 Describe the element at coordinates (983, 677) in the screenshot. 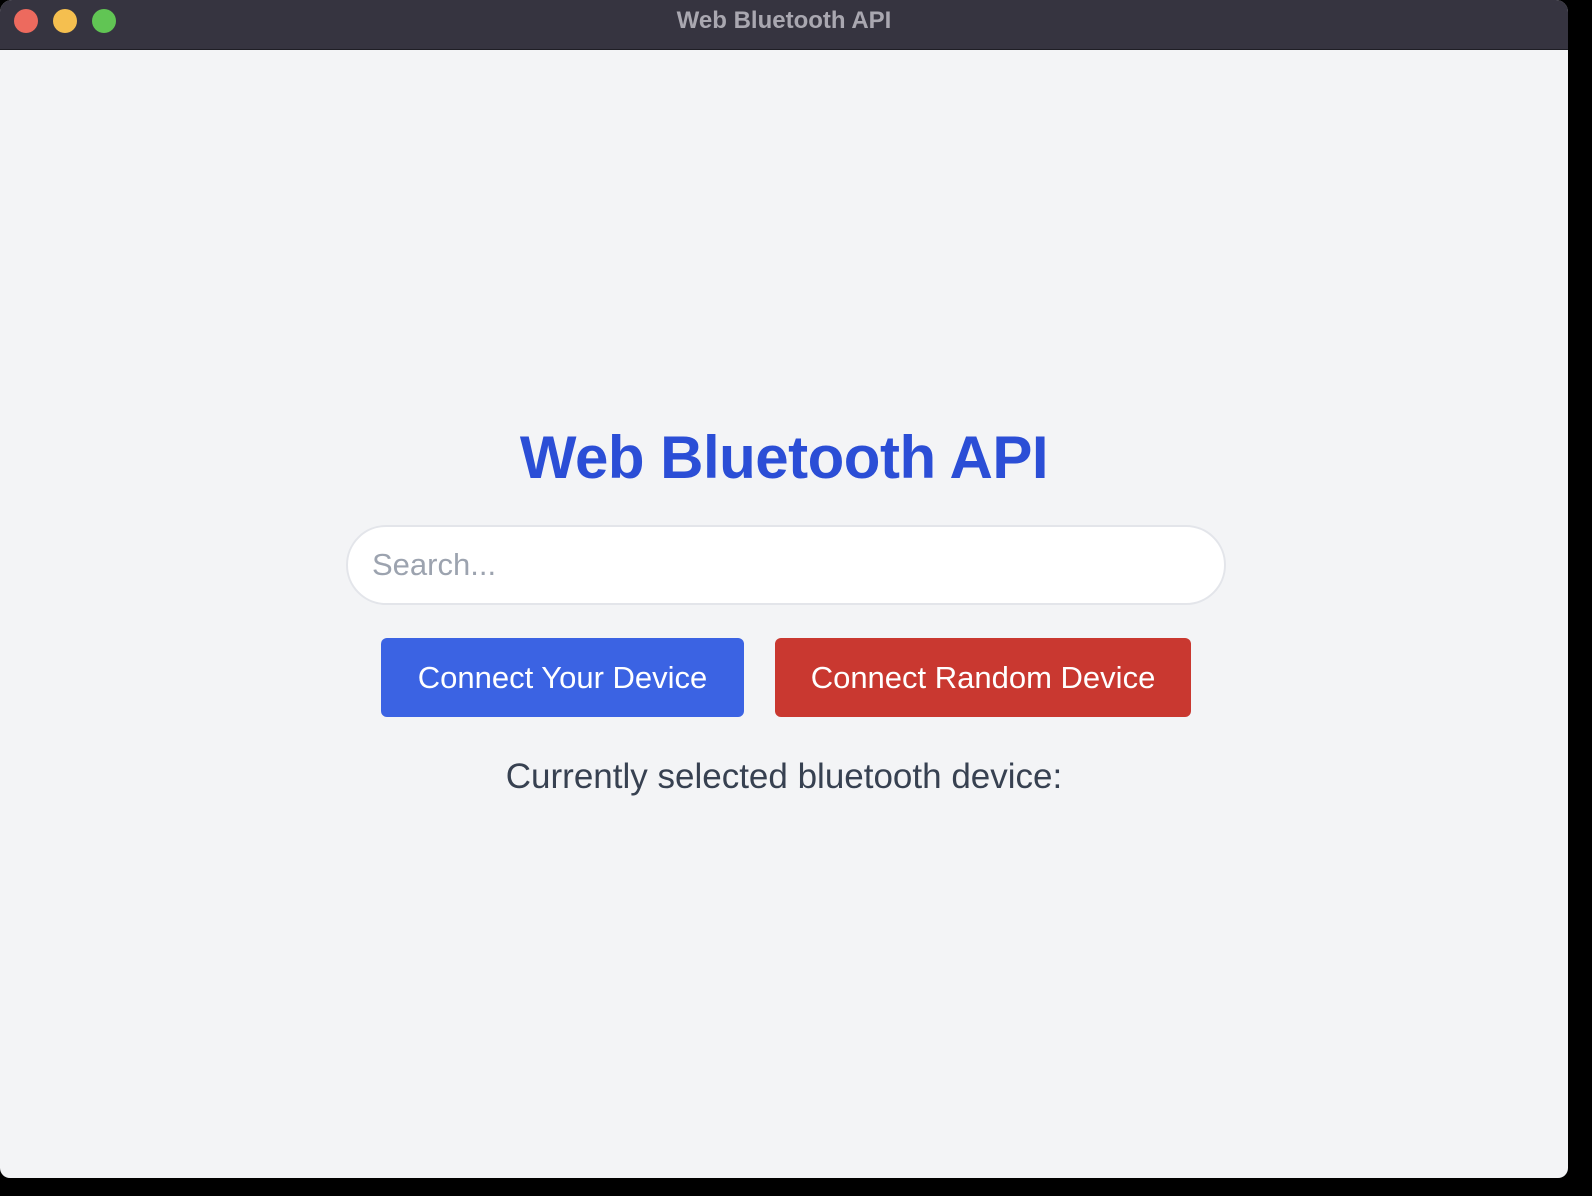

I see `connect-random-device-button: Connect Random Device` at that location.